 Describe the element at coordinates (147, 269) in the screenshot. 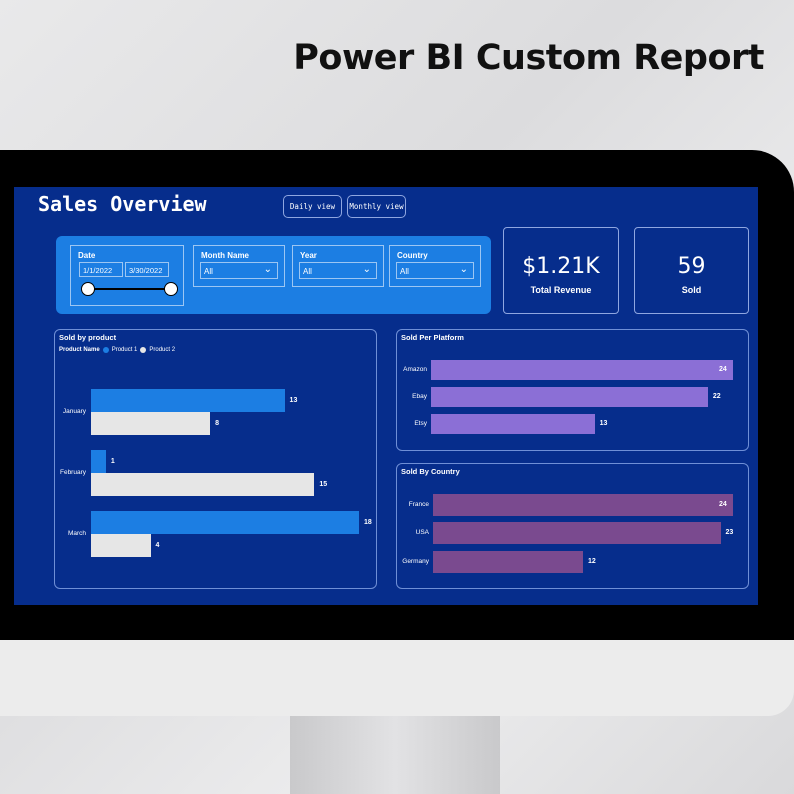

I see `end-date-input: 3/30/2022` at that location.